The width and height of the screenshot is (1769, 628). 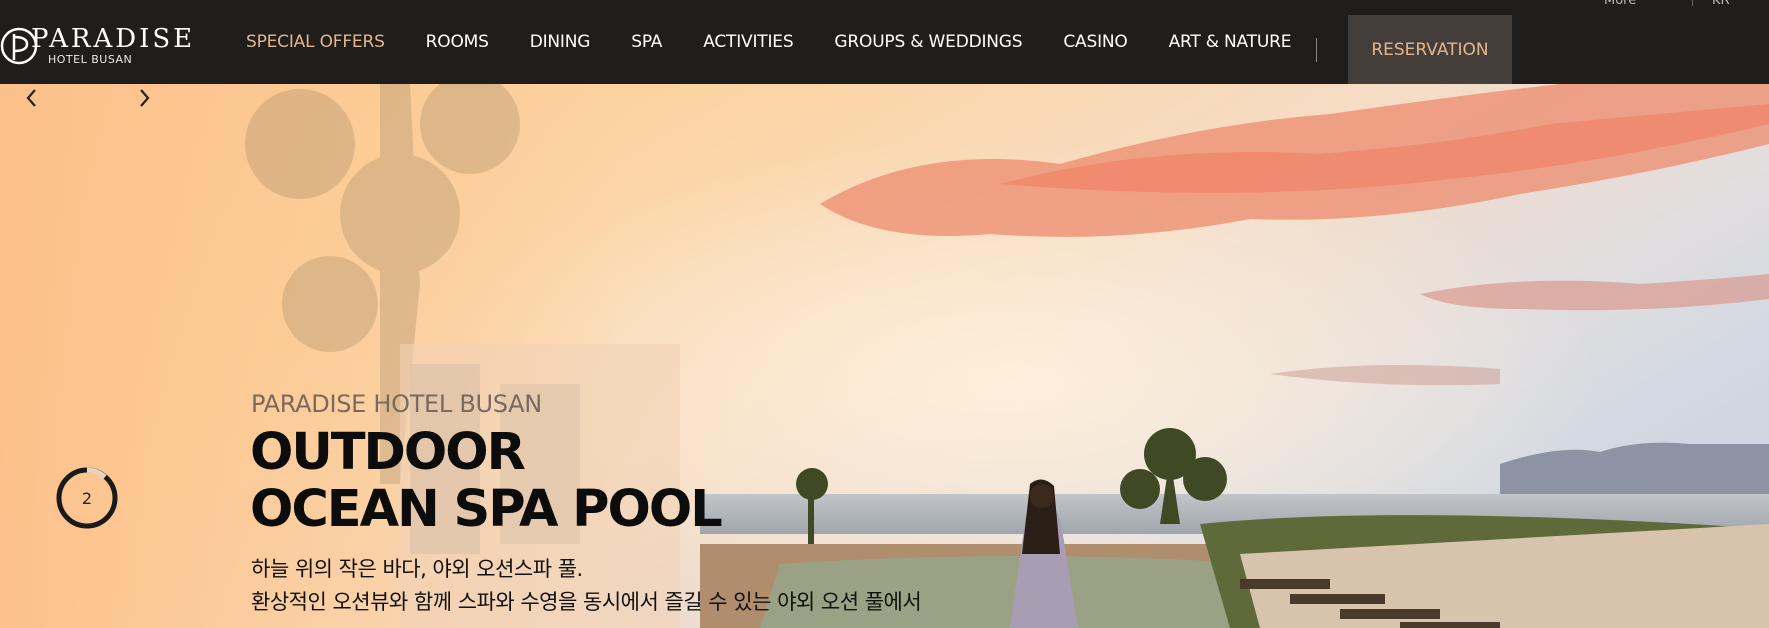 What do you see at coordinates (457, 42) in the screenshot?
I see `nav-rooms: ROOMS` at bounding box center [457, 42].